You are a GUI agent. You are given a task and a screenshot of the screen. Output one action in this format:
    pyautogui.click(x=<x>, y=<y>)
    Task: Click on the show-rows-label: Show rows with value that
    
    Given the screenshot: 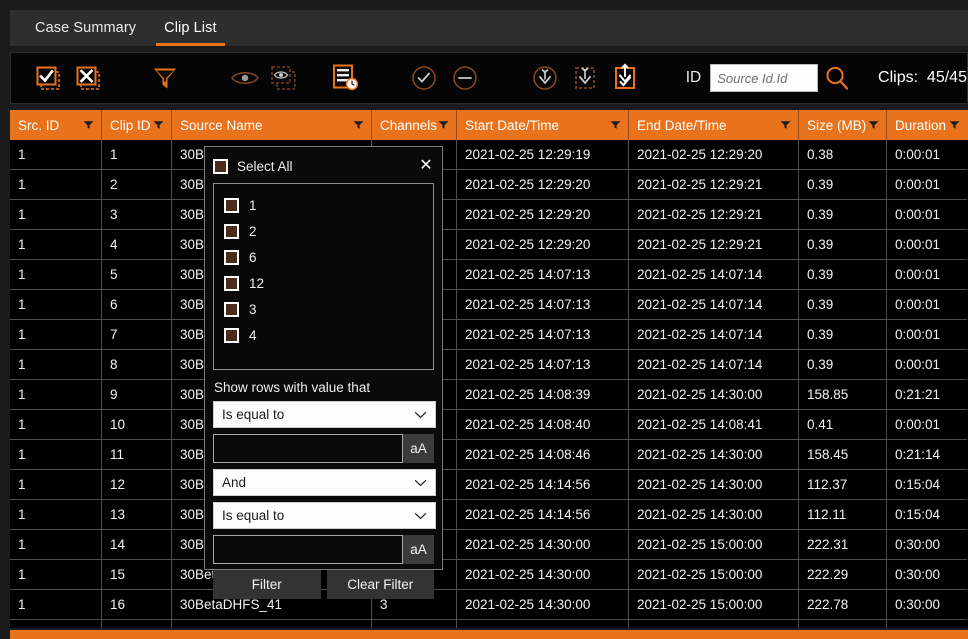 What is the action you would take?
    pyautogui.click(x=292, y=387)
    